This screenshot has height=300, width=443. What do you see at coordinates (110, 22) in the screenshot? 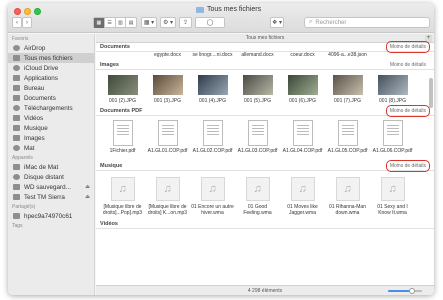
I see `list-view-button: ☰` at bounding box center [110, 22].